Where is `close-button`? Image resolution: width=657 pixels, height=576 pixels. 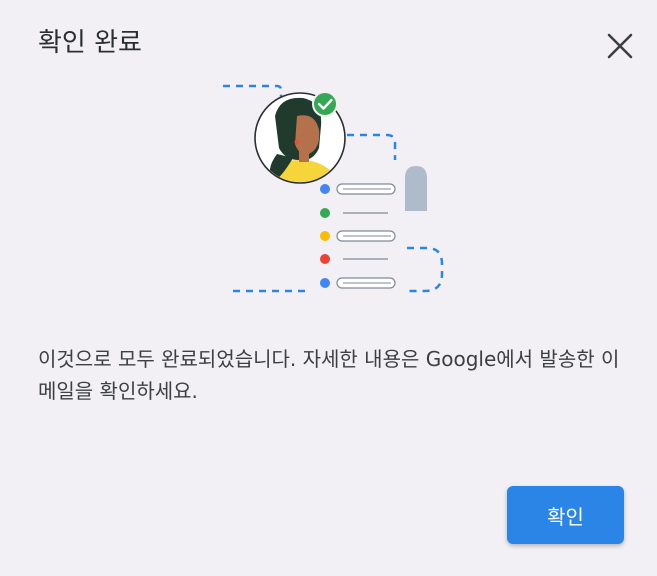 close-button is located at coordinates (620, 46).